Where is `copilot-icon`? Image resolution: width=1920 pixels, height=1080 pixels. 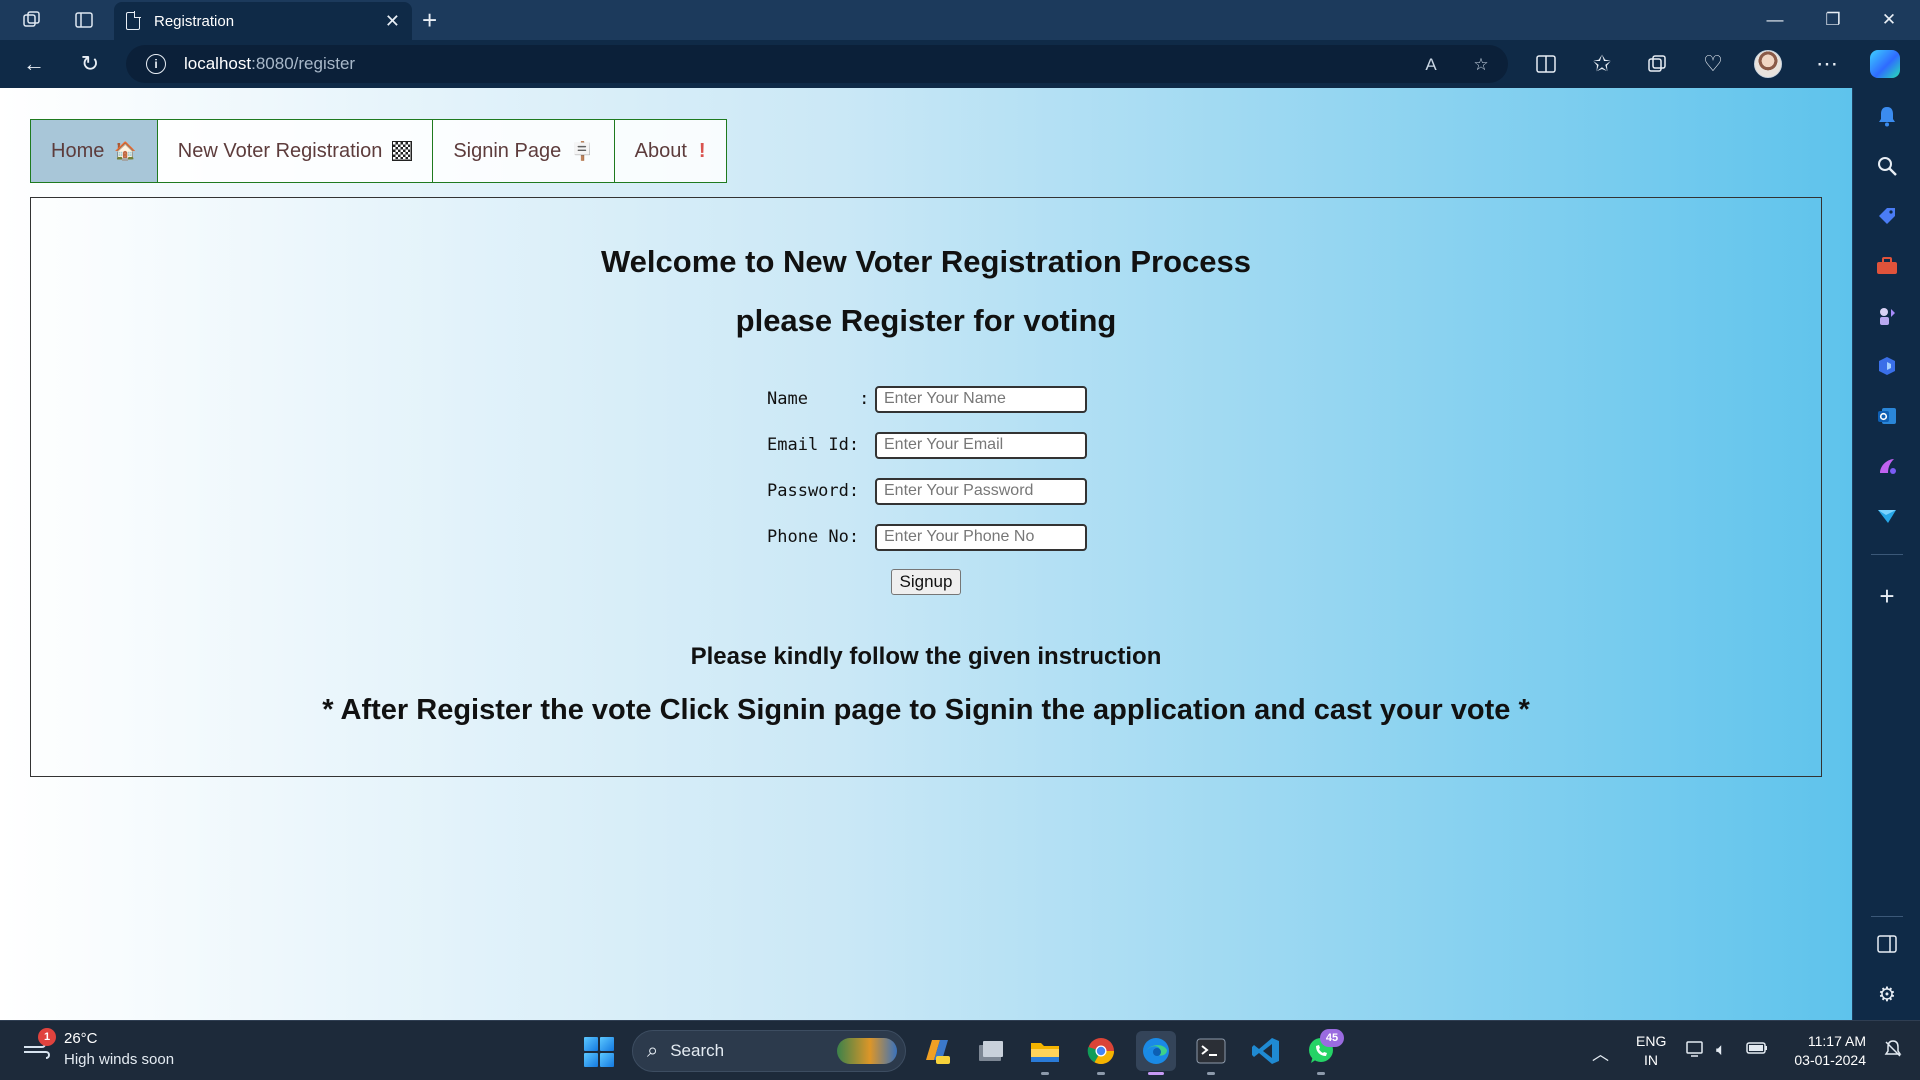
copilot-icon is located at coordinates (1885, 64).